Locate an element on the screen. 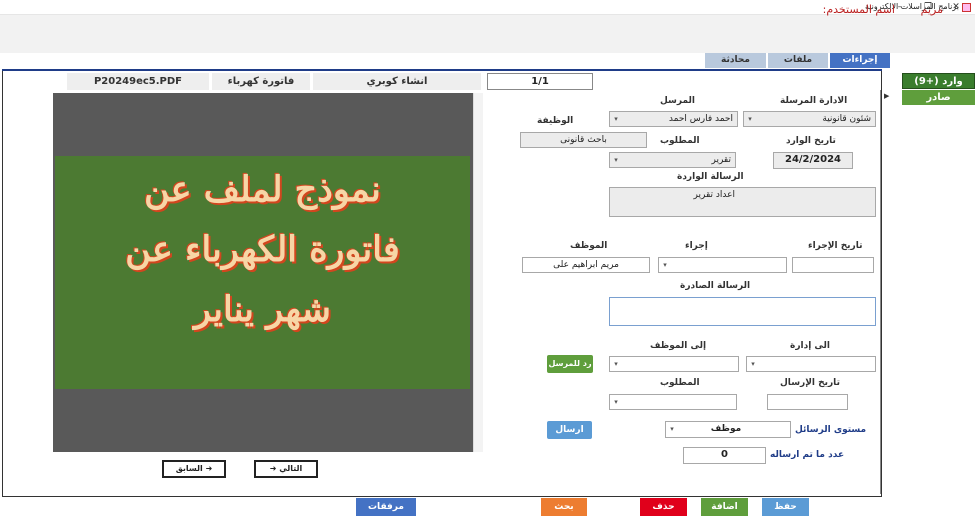  to-employee-label: إلى الموظف is located at coordinates (678, 346).